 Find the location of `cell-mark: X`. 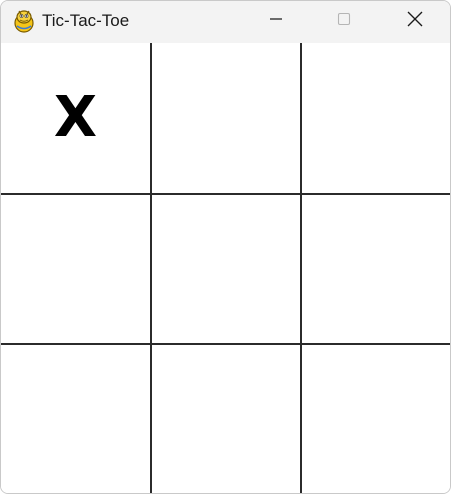

cell-mark: X is located at coordinates (75, 117).